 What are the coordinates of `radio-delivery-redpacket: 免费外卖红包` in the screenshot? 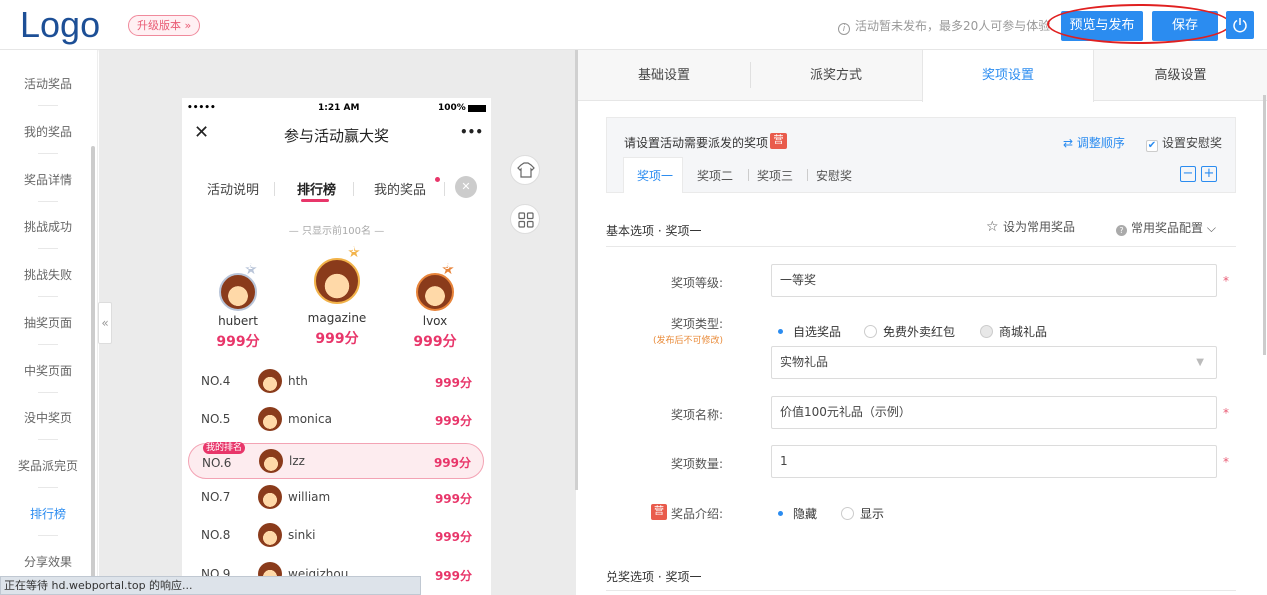 It's located at (909, 331).